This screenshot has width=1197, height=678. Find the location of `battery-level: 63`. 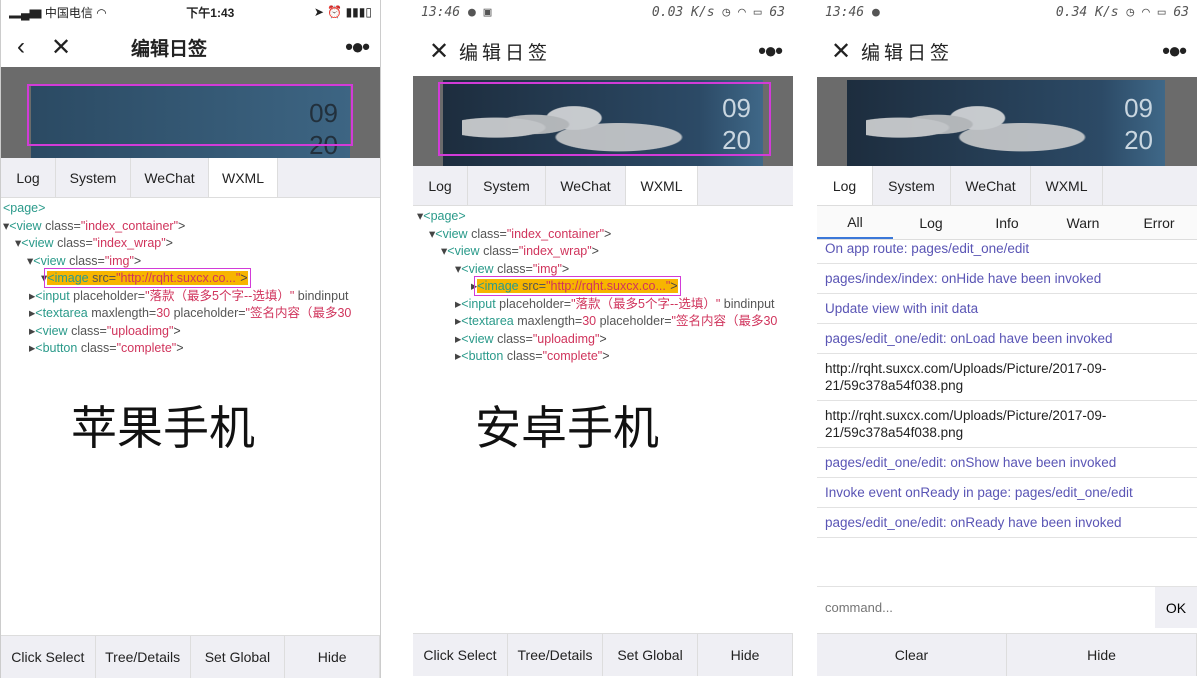

battery-level: 63 is located at coordinates (777, 12).